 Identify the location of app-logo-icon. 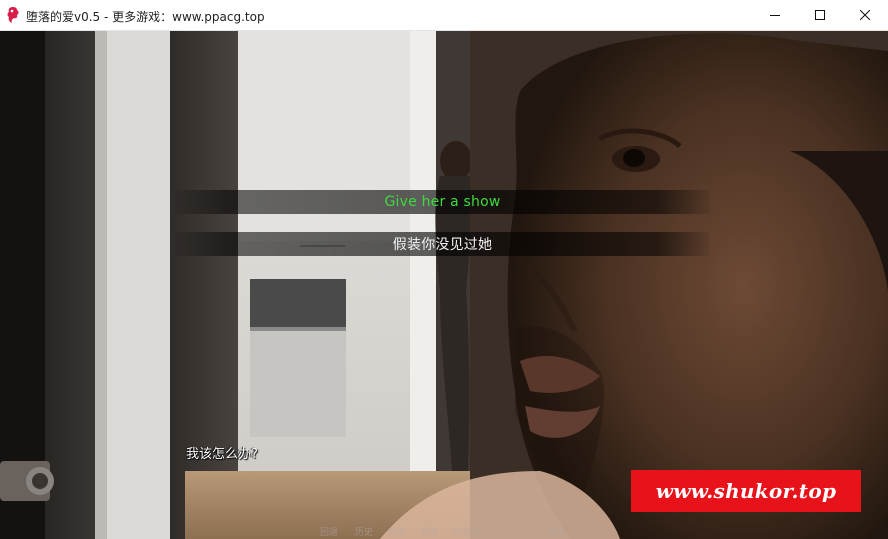
(13, 15).